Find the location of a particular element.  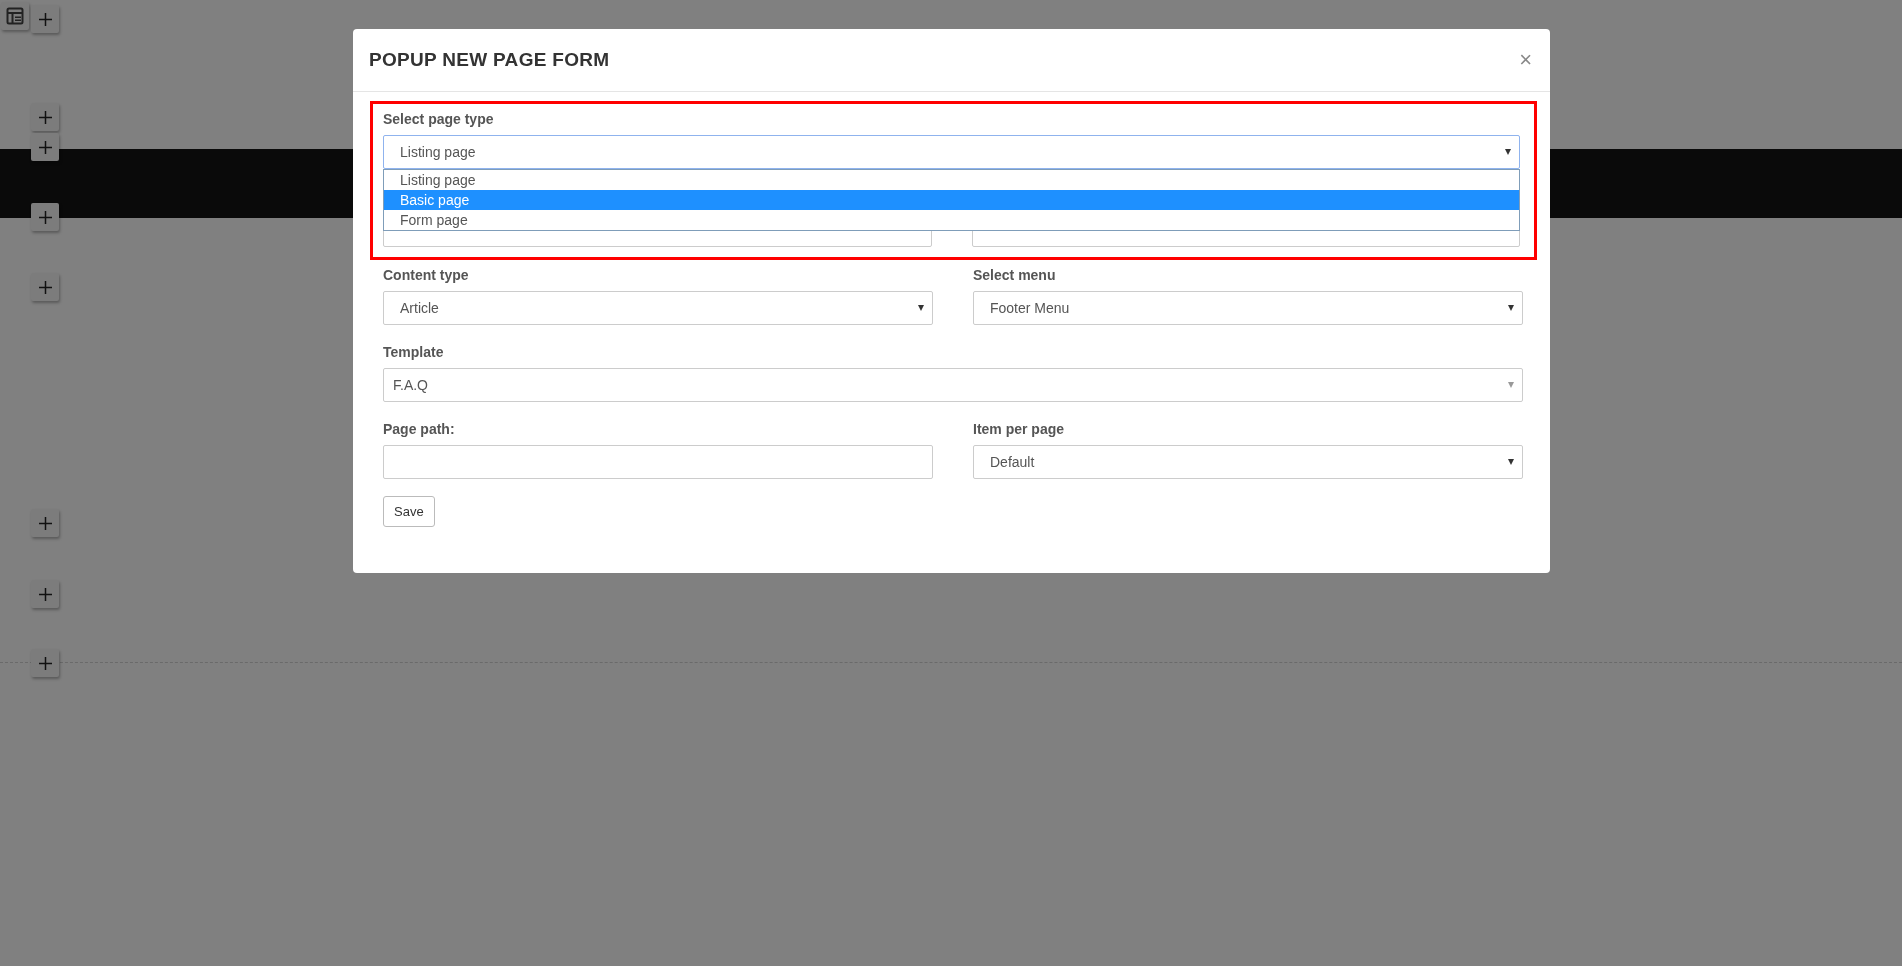

field-label: Select menu is located at coordinates (1015, 275).